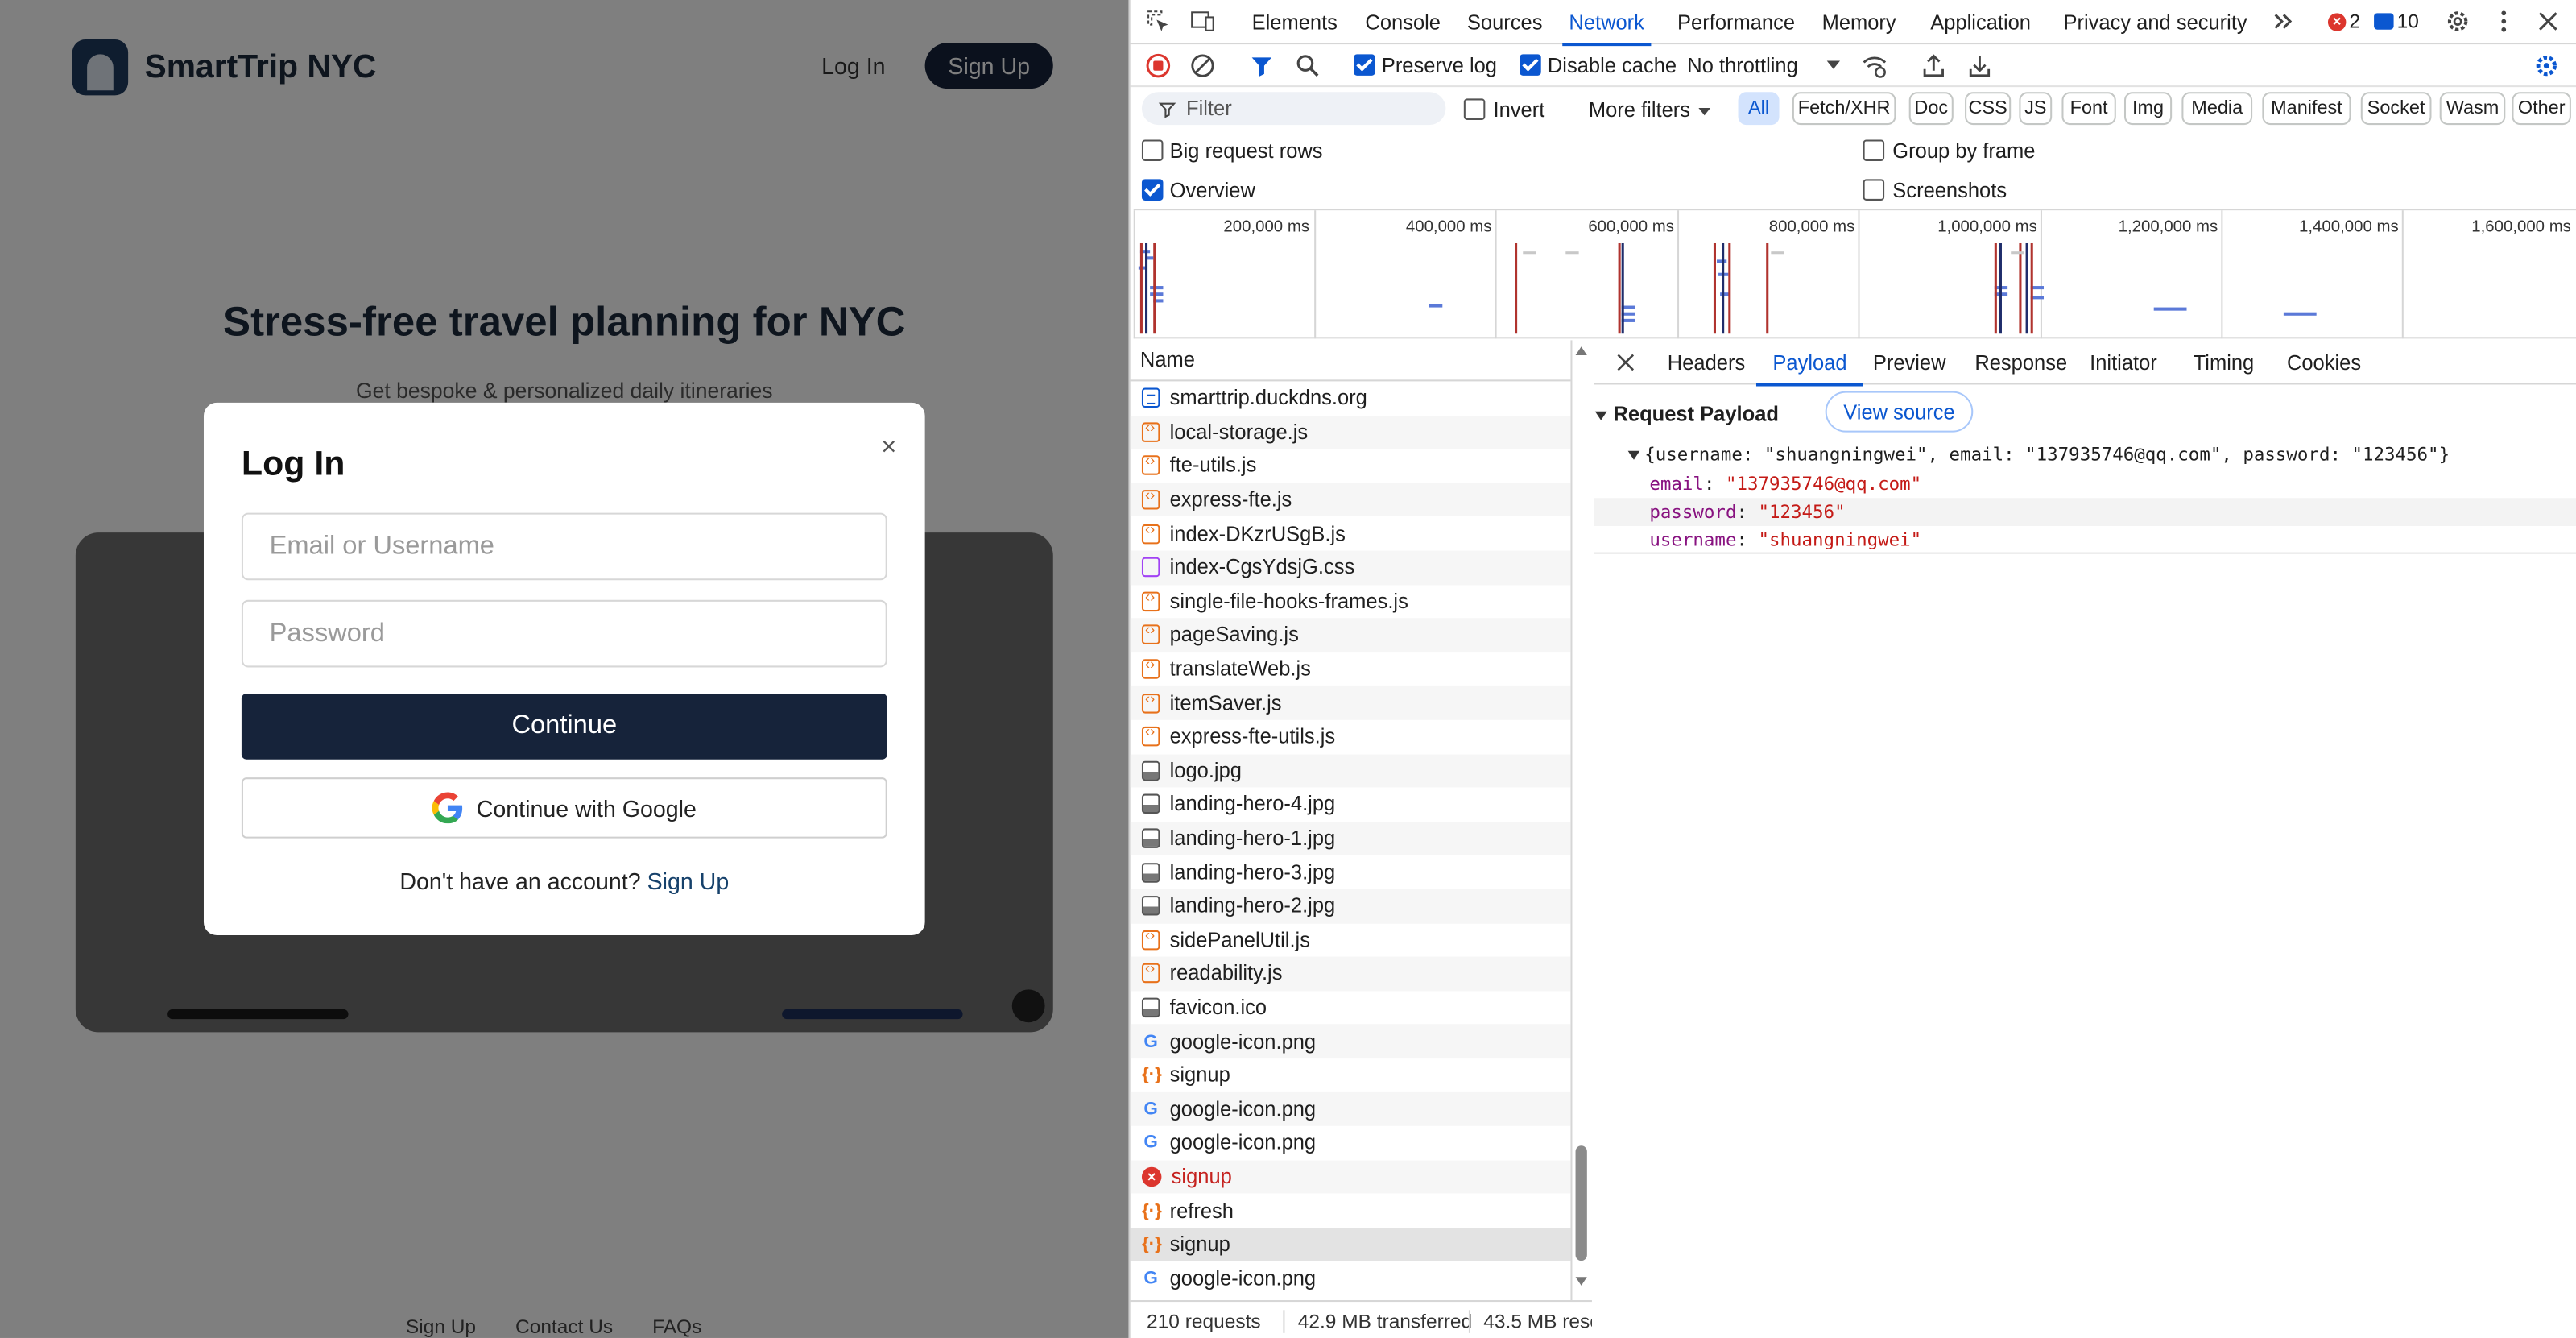 Image resolution: width=2576 pixels, height=1338 pixels. Describe the element at coordinates (1351, 602) in the screenshot. I see `request-row: single-file-hooks-frames.js` at that location.